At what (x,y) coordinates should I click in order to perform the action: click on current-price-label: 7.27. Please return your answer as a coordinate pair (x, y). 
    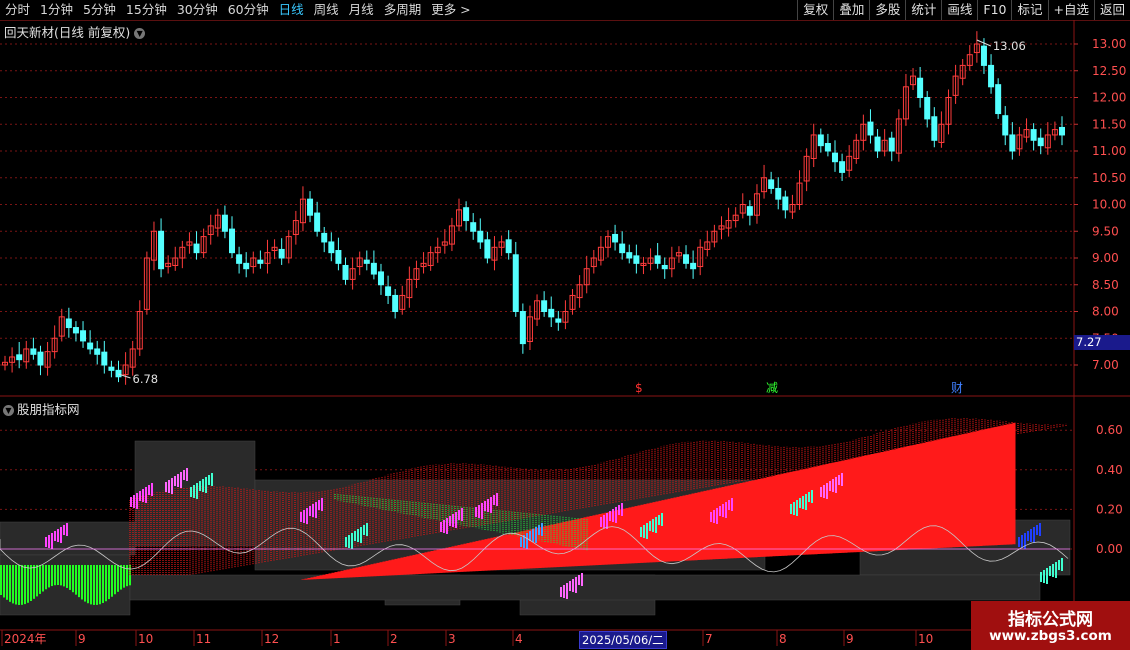
    Looking at the image, I should click on (1102, 342).